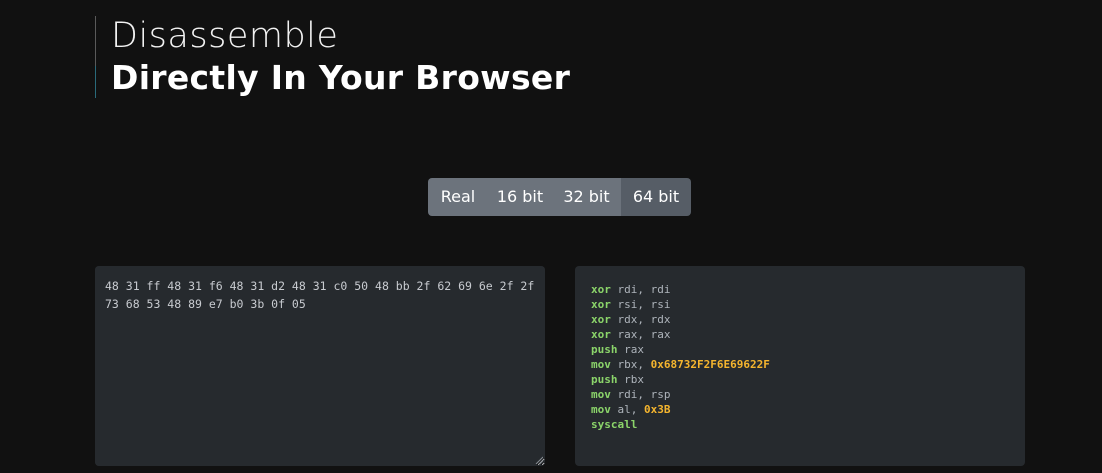 The height and width of the screenshot is (473, 1102). I want to click on asm-line: syscall, so click(680, 424).